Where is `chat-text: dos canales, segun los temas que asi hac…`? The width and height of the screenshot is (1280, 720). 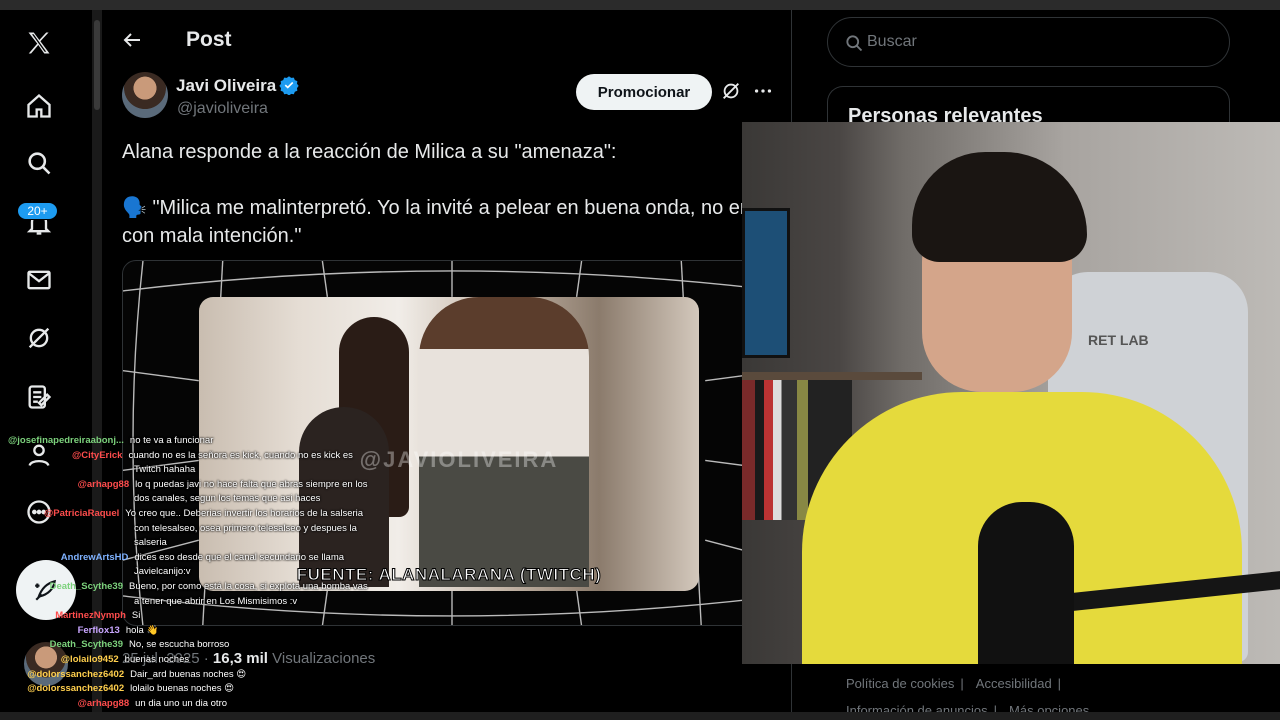
chat-text: dos canales, segun los temas que asi hac… is located at coordinates (227, 499).